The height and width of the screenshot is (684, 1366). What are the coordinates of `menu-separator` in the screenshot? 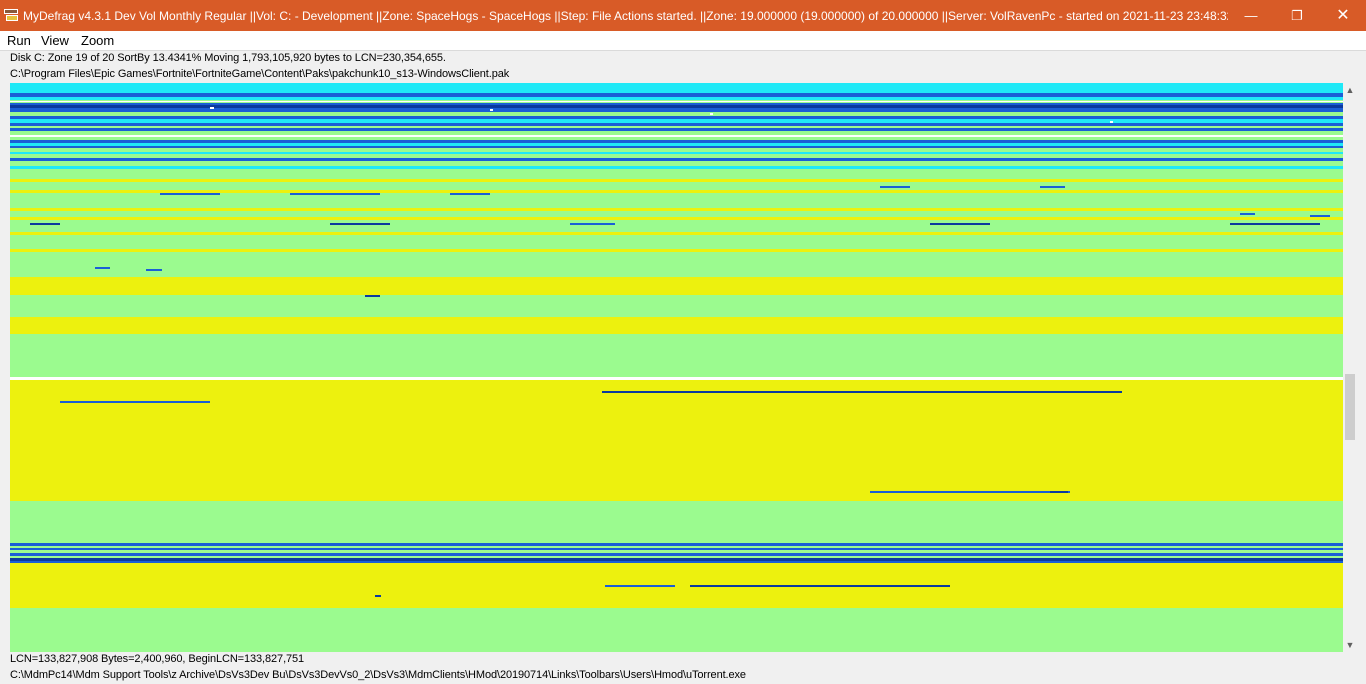 It's located at (683, 50).